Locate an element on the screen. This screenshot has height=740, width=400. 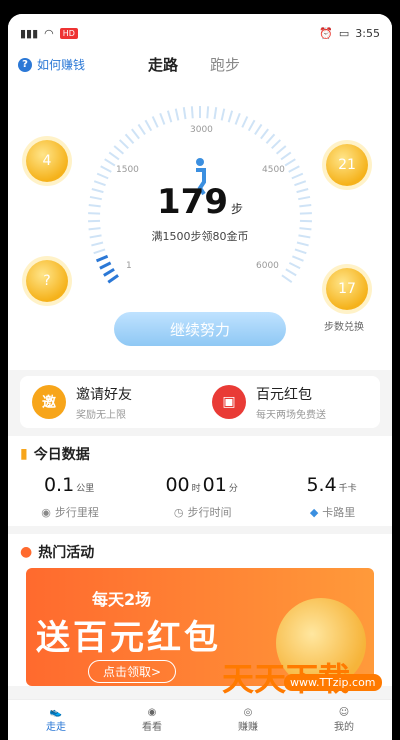
status-time: 3:55 is located at coordinates (367, 33).